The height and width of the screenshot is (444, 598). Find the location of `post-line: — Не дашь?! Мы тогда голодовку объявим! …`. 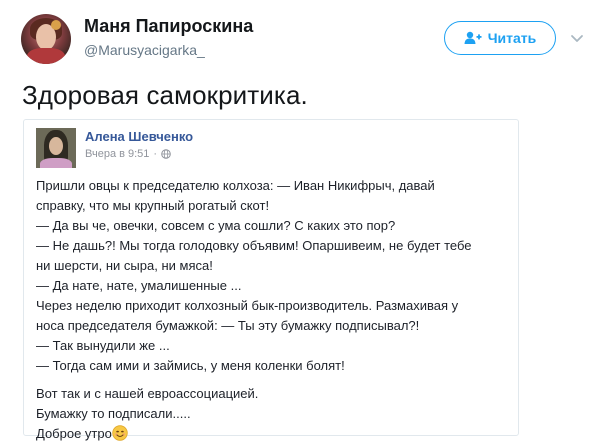

post-line: — Не дашь?! Мы тогда голодовку объявим! … is located at coordinates (254, 245).